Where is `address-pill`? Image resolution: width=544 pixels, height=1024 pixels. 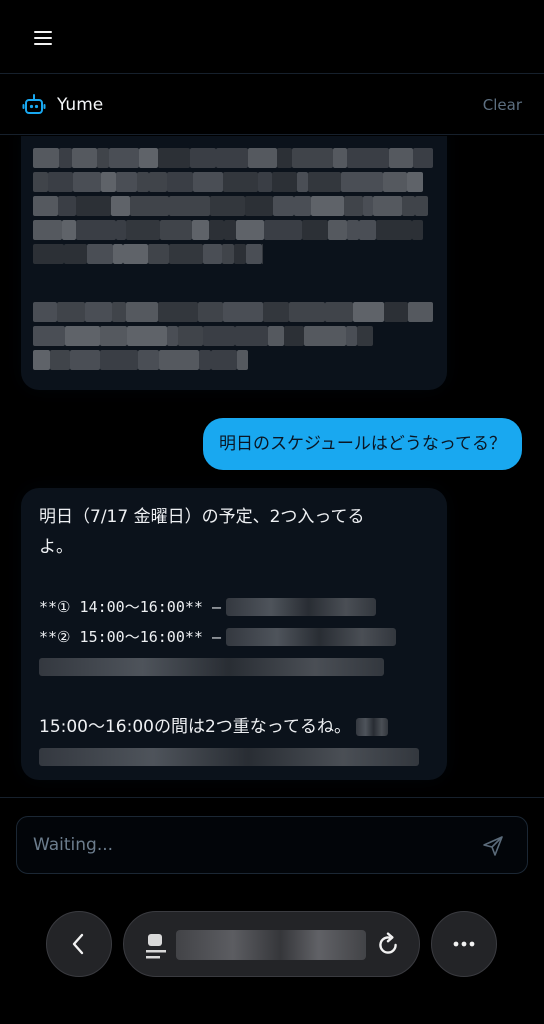 address-pill is located at coordinates (271, 944).